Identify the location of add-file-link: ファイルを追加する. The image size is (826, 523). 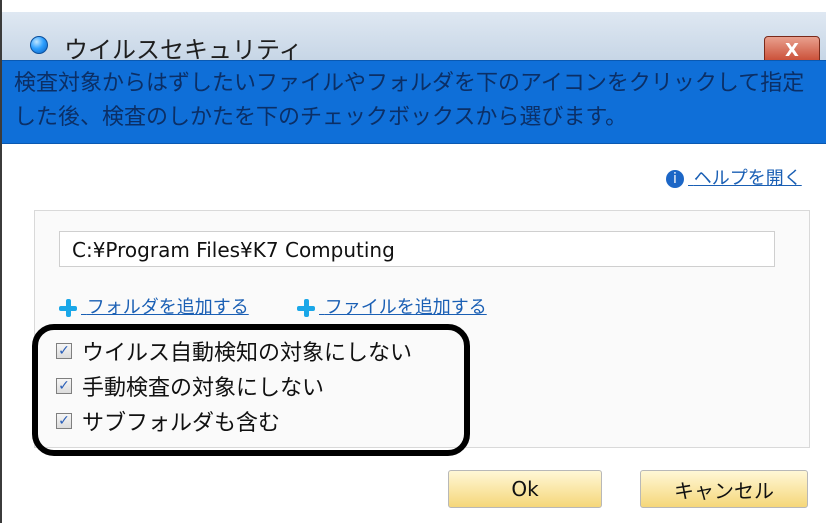
(392, 306).